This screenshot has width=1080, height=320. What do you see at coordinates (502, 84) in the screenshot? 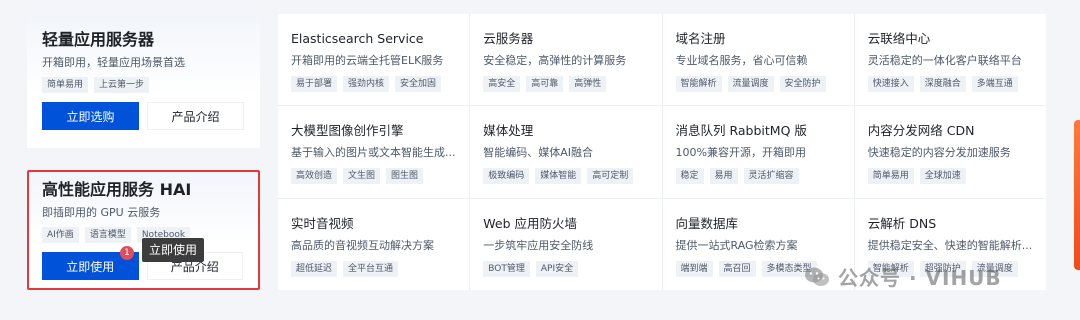
I see `tag: 高安全` at bounding box center [502, 84].